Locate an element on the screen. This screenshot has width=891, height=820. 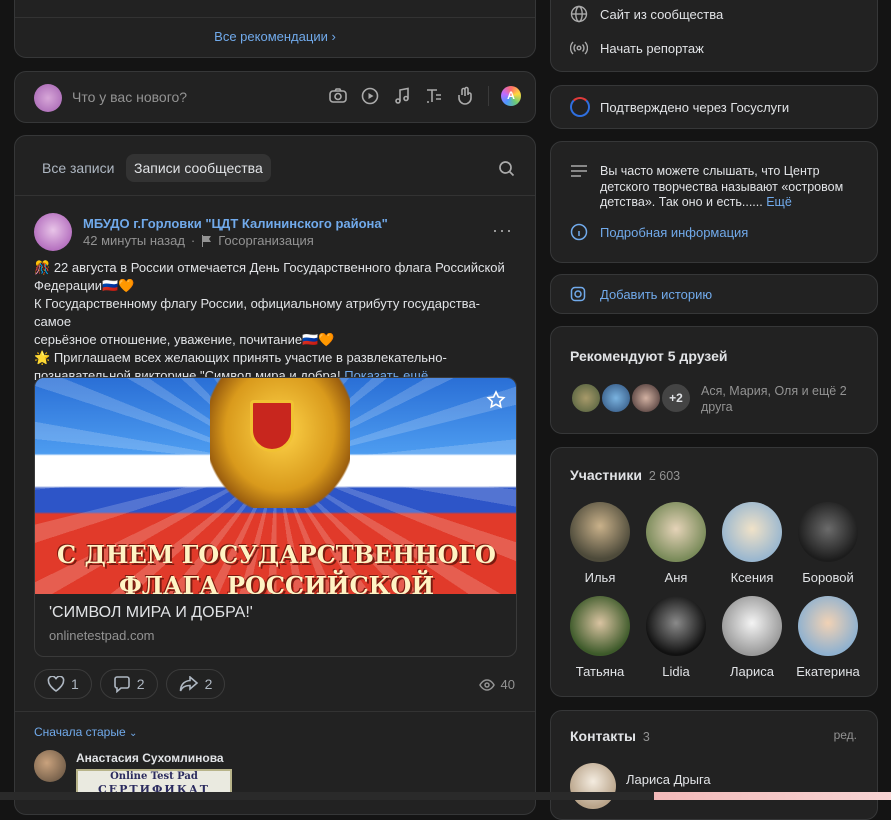
music-icon is located at coordinates (402, 96).